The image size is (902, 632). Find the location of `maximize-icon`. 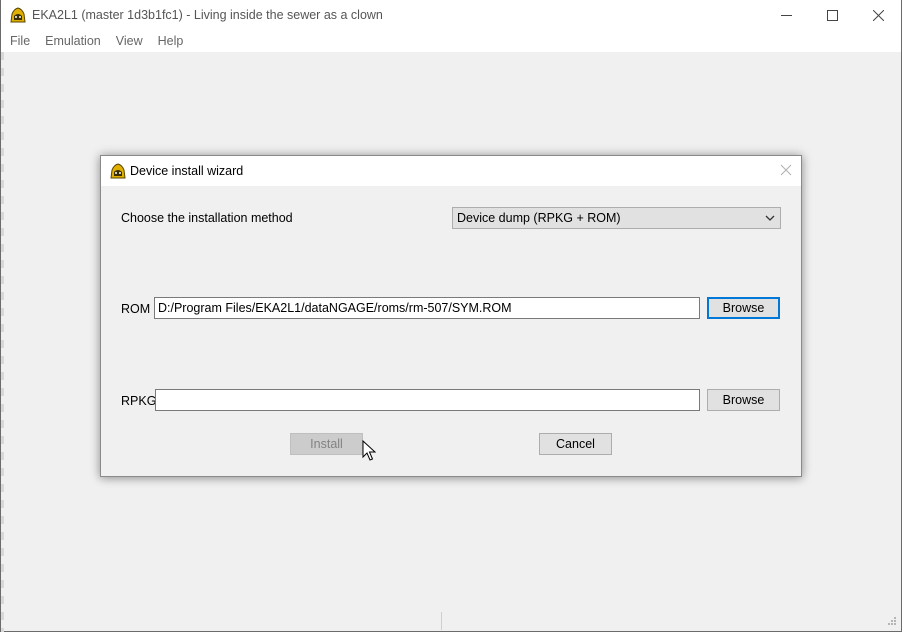

maximize-icon is located at coordinates (832, 15).